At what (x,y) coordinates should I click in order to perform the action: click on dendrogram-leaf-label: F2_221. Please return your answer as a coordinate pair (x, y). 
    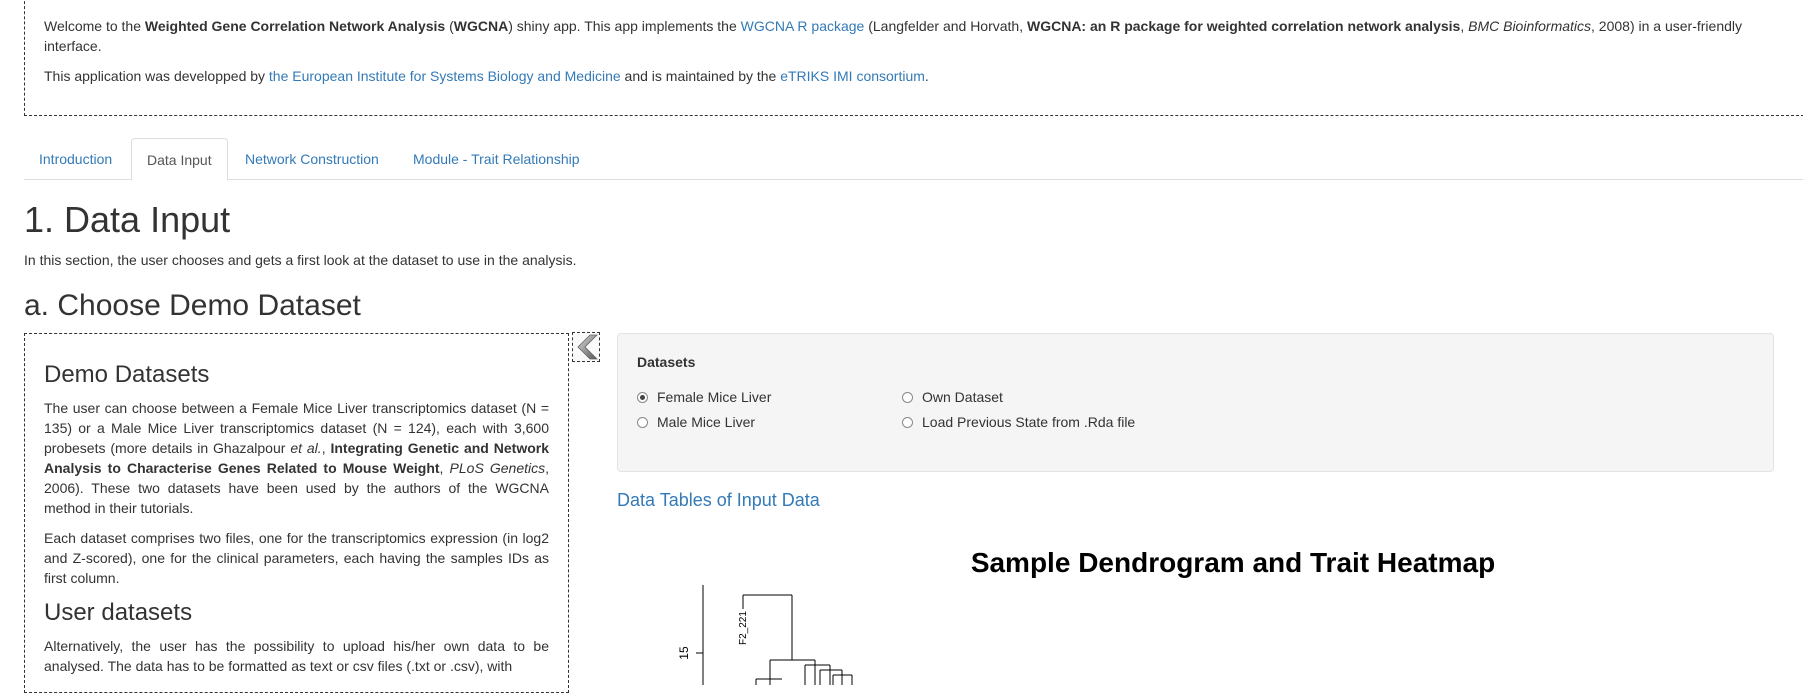
    Looking at the image, I should click on (743, 628).